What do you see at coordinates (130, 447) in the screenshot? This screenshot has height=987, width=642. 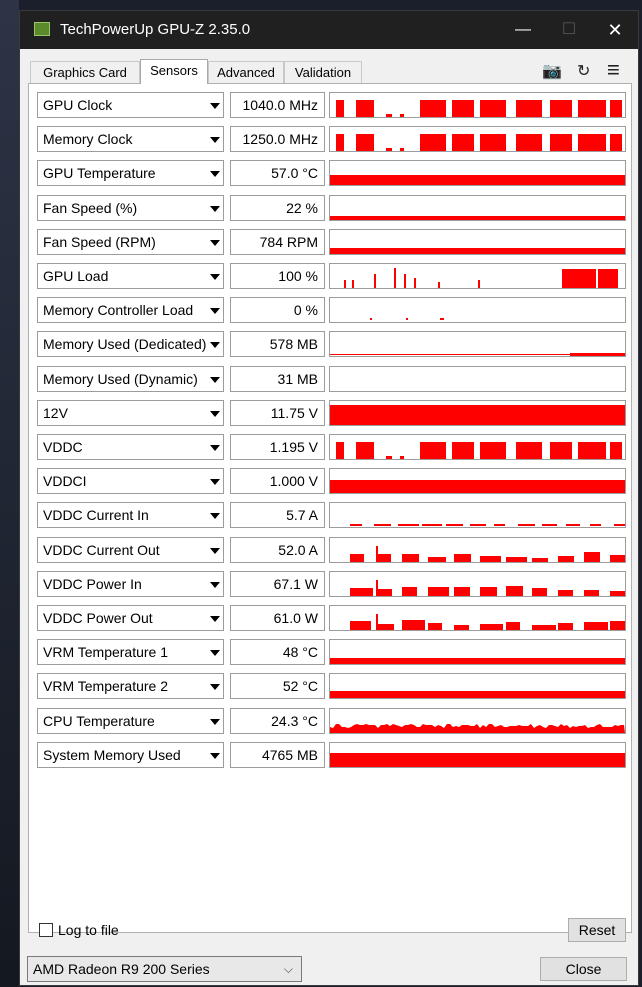 I see `sensor-name-dropdown: VDDC` at bounding box center [130, 447].